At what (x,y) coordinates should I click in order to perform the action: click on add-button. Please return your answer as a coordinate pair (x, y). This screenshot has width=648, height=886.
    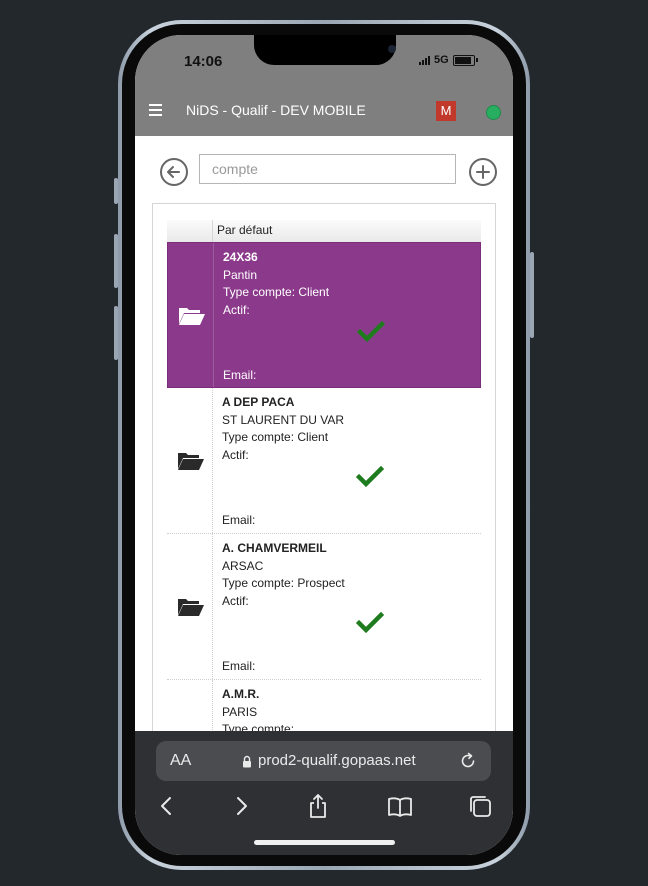
    Looking at the image, I should click on (483, 172).